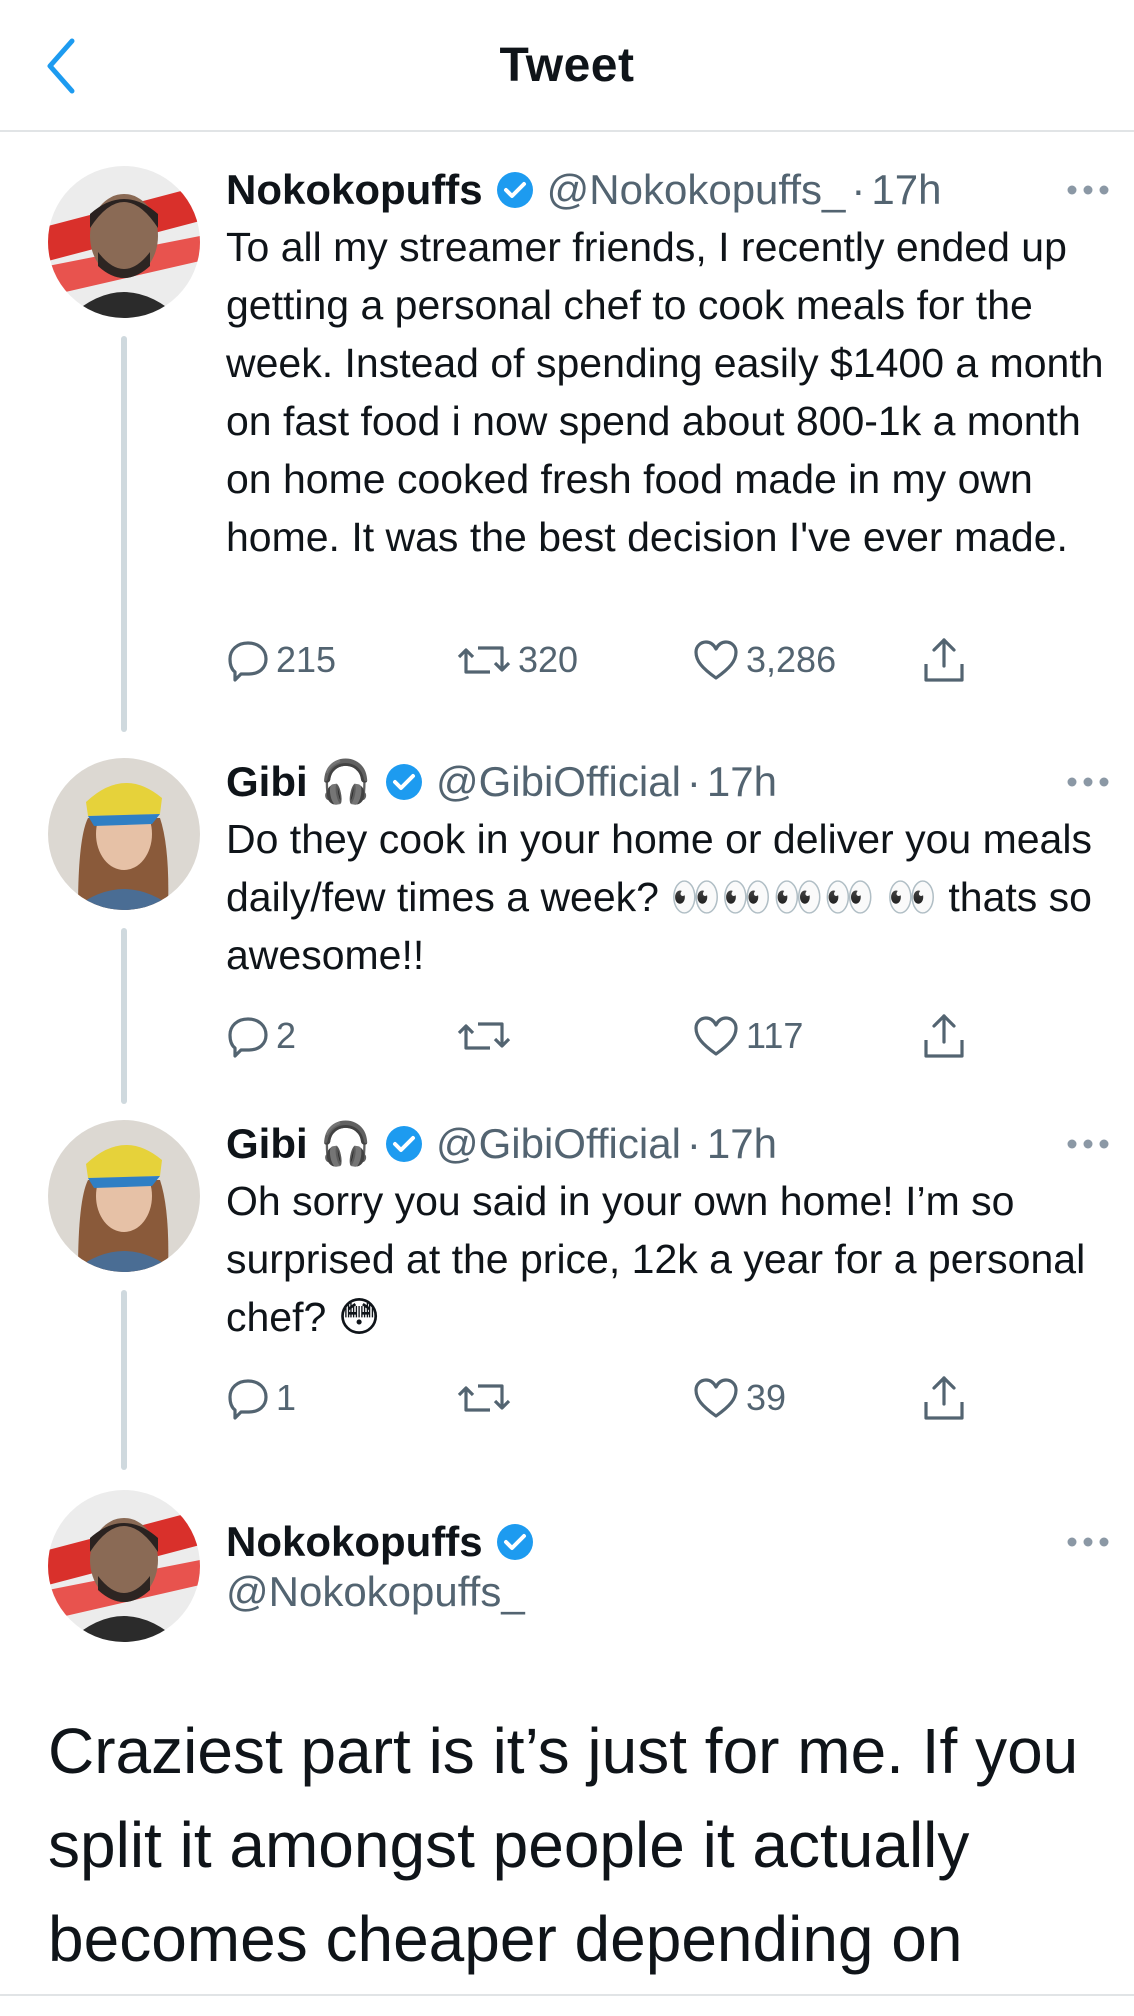 This screenshot has height=2016, width=1134. I want to click on like-button: 39, so click(739, 1398).